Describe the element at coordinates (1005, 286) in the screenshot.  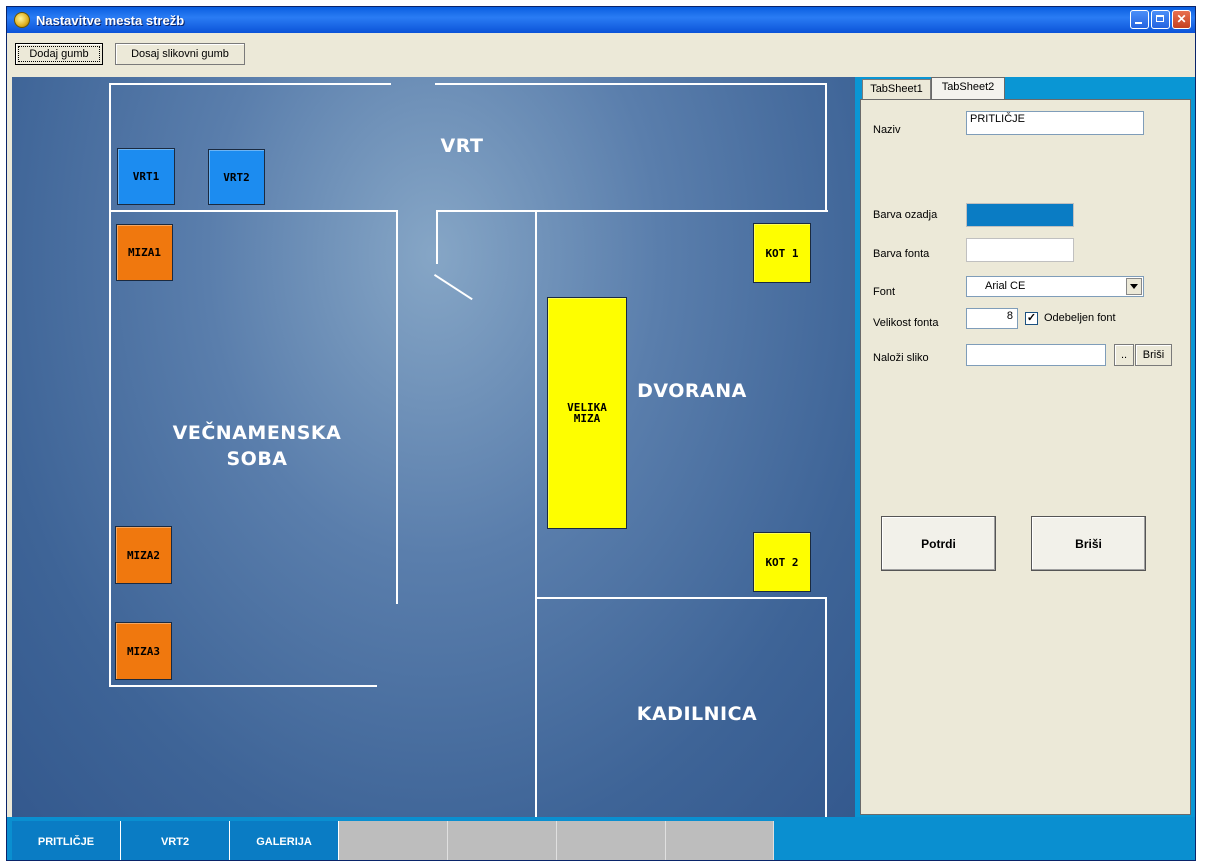
I see `font-select-value: Arial CE` at that location.